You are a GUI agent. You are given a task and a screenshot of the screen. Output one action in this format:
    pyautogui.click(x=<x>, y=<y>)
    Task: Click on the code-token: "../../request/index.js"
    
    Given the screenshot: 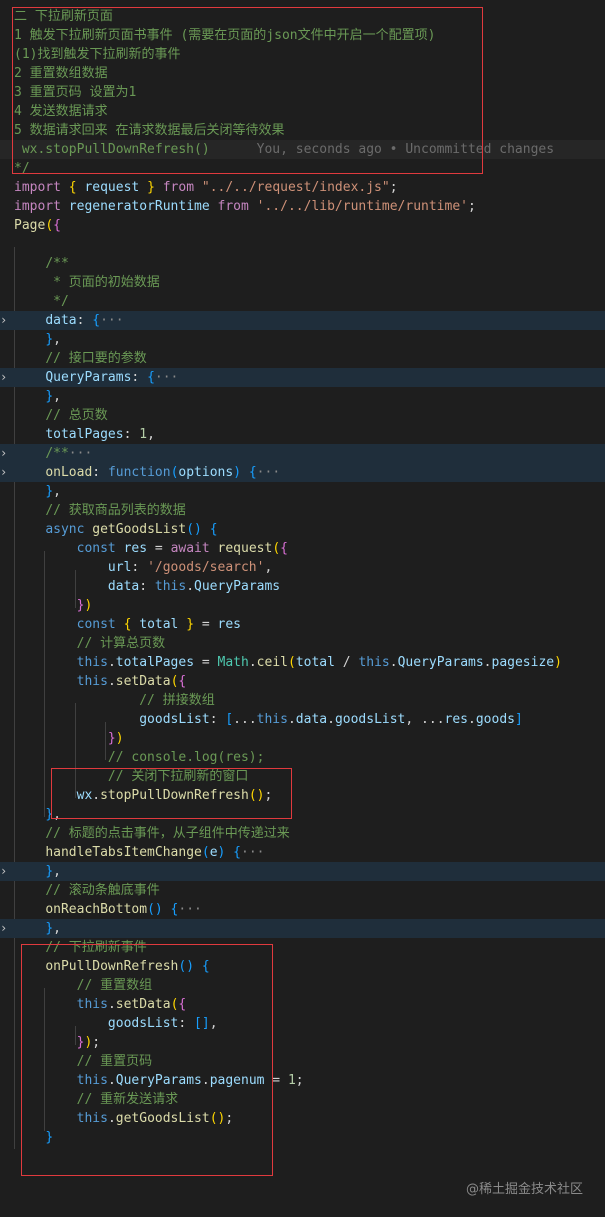 What is the action you would take?
    pyautogui.click(x=295, y=187)
    